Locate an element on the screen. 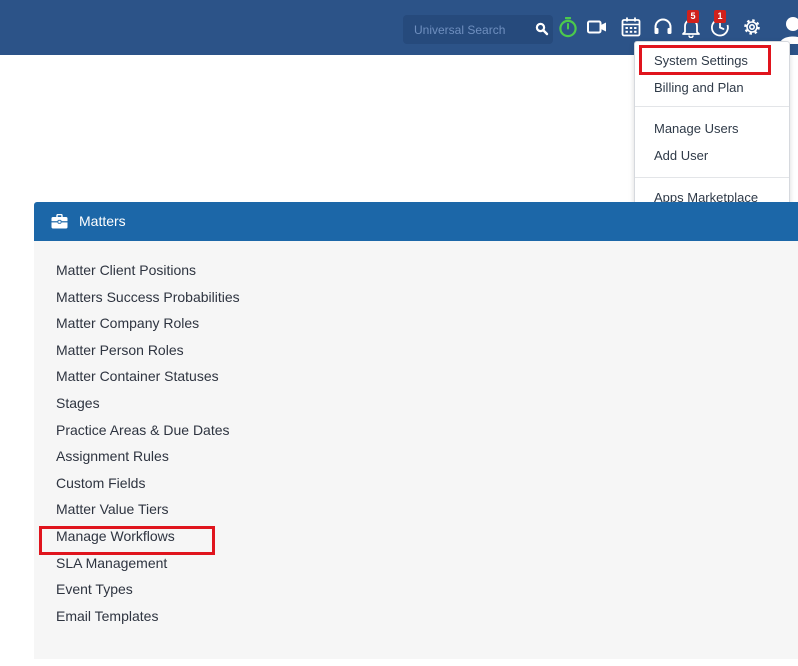  link-stages: Stages is located at coordinates (148, 408).